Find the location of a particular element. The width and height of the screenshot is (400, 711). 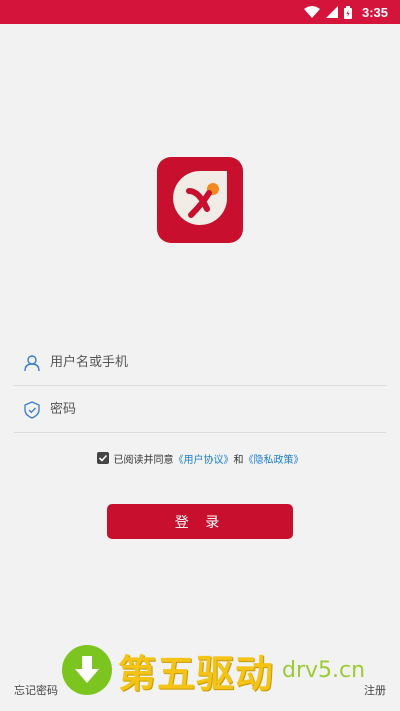

status-time: 3:35 is located at coordinates (374, 12).